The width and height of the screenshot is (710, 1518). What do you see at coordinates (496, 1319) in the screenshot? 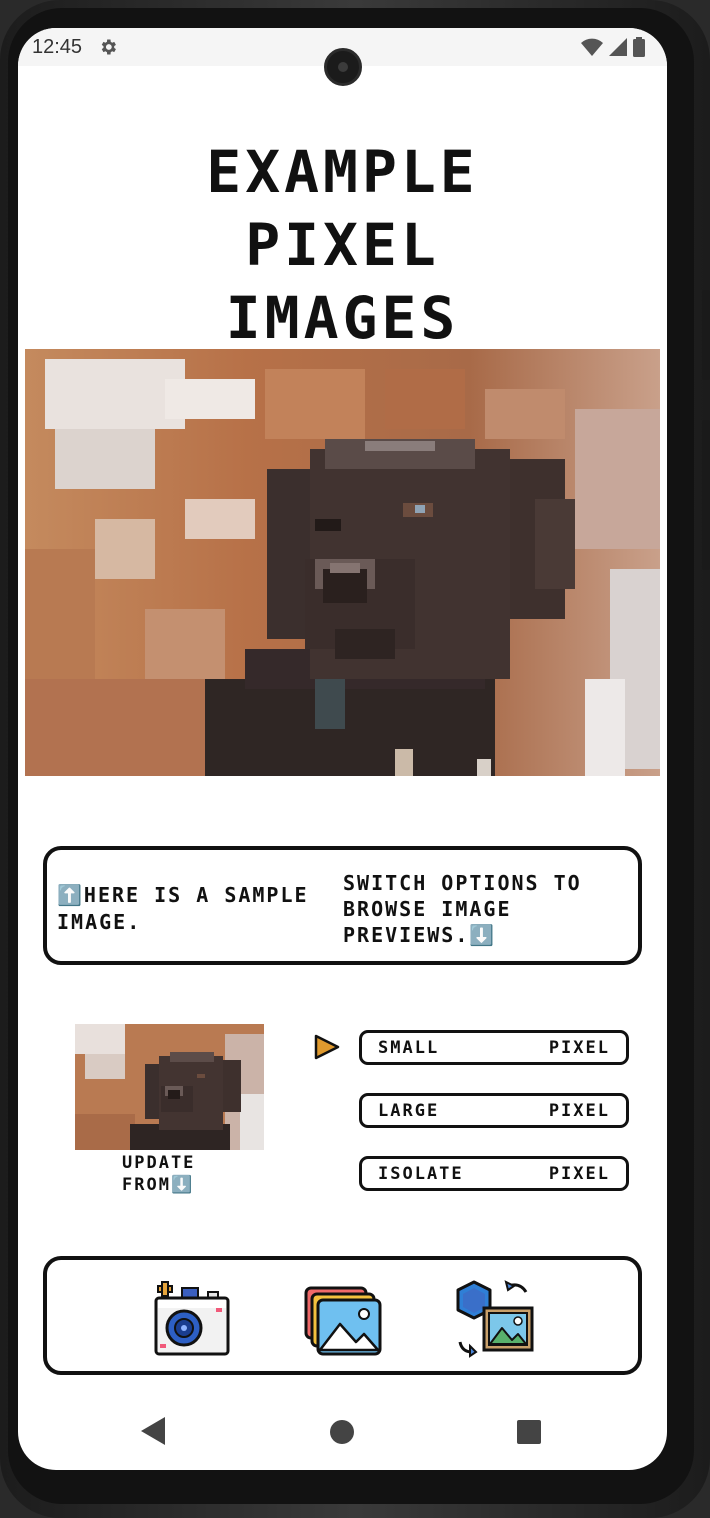
I see `convert-image-icon` at bounding box center [496, 1319].